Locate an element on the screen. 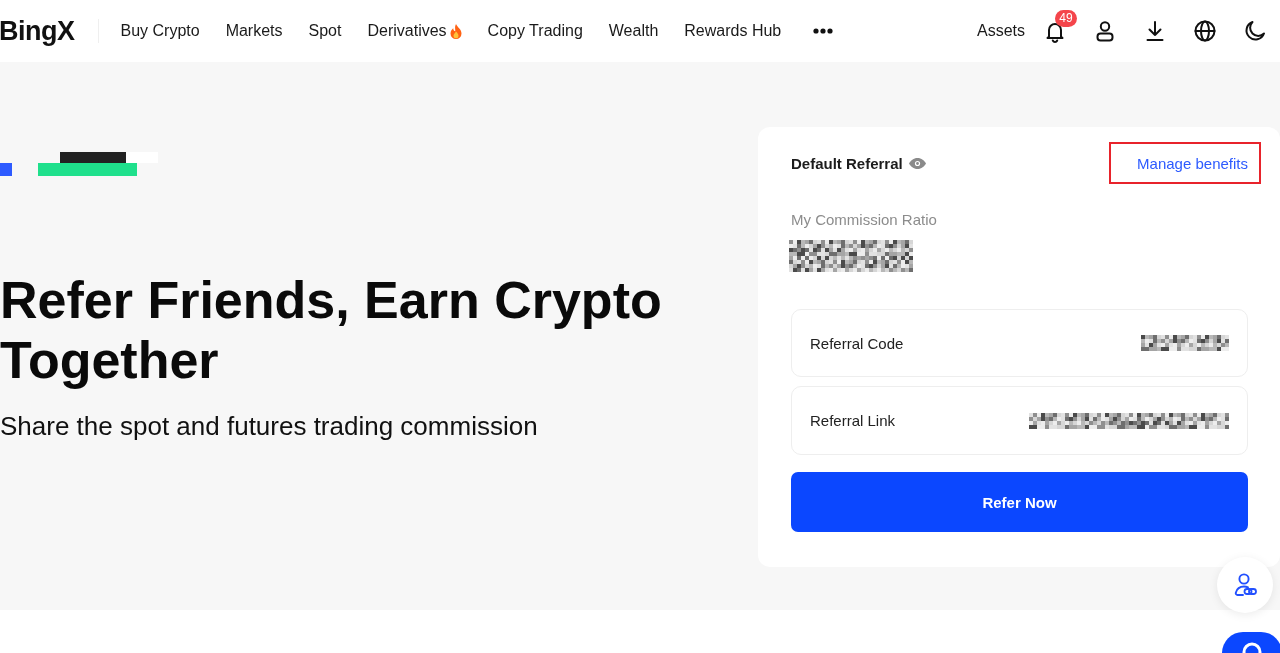 This screenshot has height=653, width=1280. field-label: Referral Link is located at coordinates (853, 420).